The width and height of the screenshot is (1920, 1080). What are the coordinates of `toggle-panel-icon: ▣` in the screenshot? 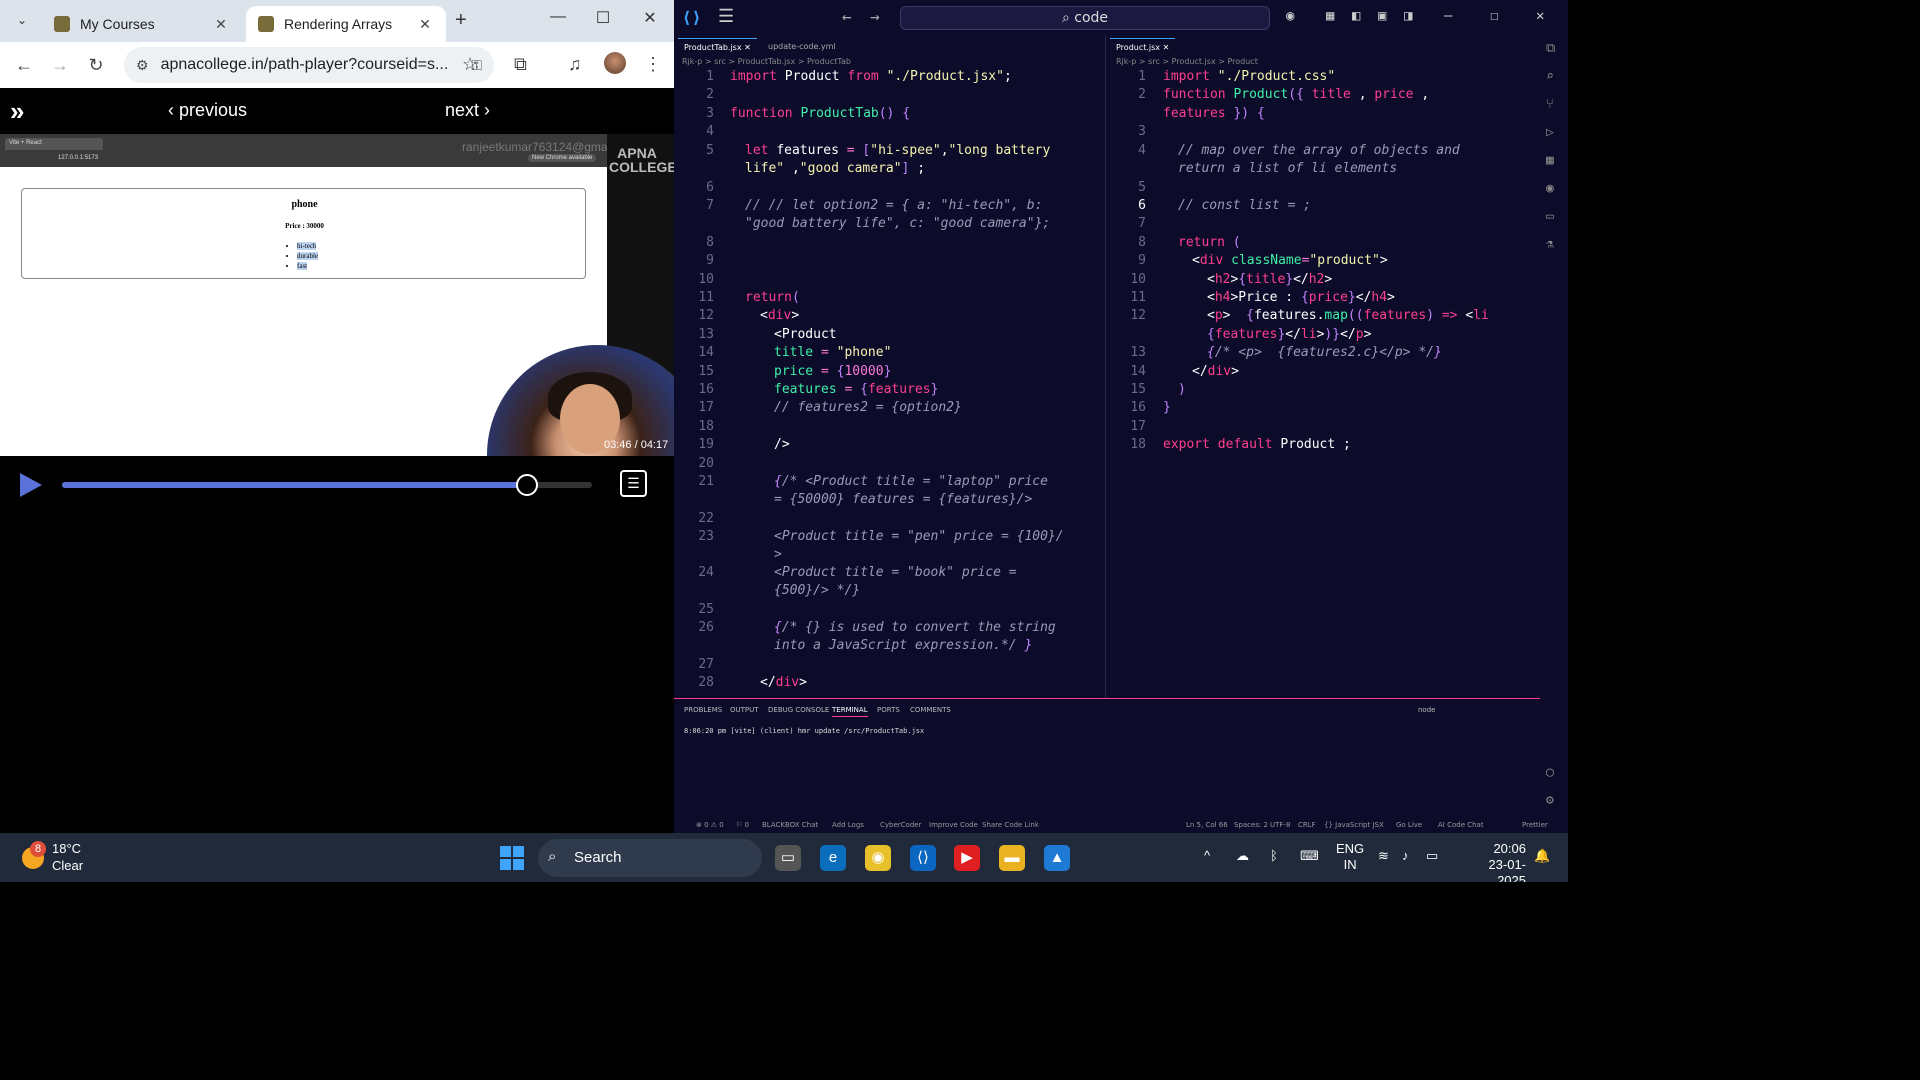 It's located at (1382, 16).